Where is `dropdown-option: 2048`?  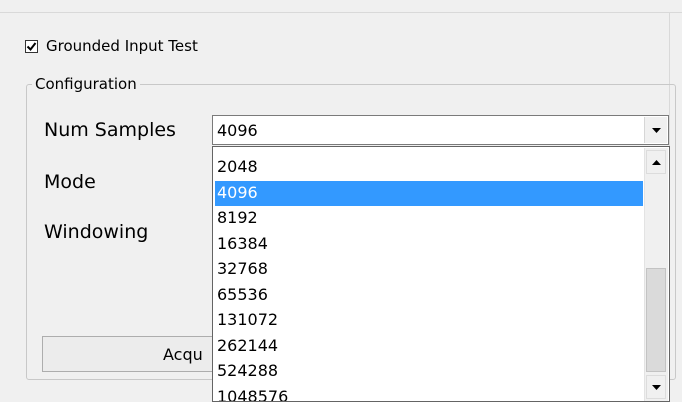
dropdown-option: 2048 is located at coordinates (429, 168).